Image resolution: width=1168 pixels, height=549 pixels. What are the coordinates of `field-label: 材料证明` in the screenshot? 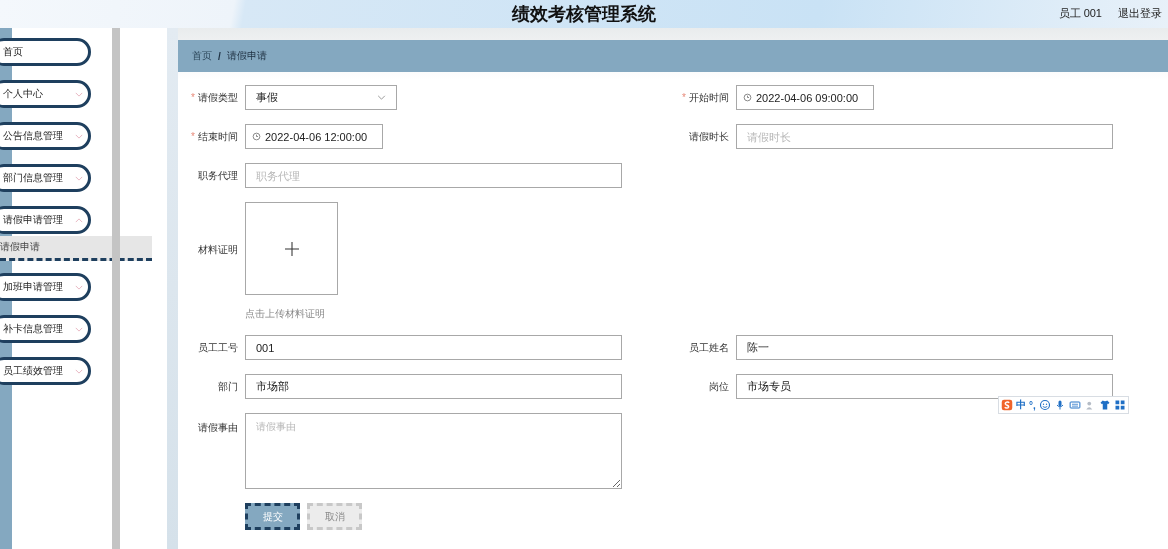 It's located at (217, 250).